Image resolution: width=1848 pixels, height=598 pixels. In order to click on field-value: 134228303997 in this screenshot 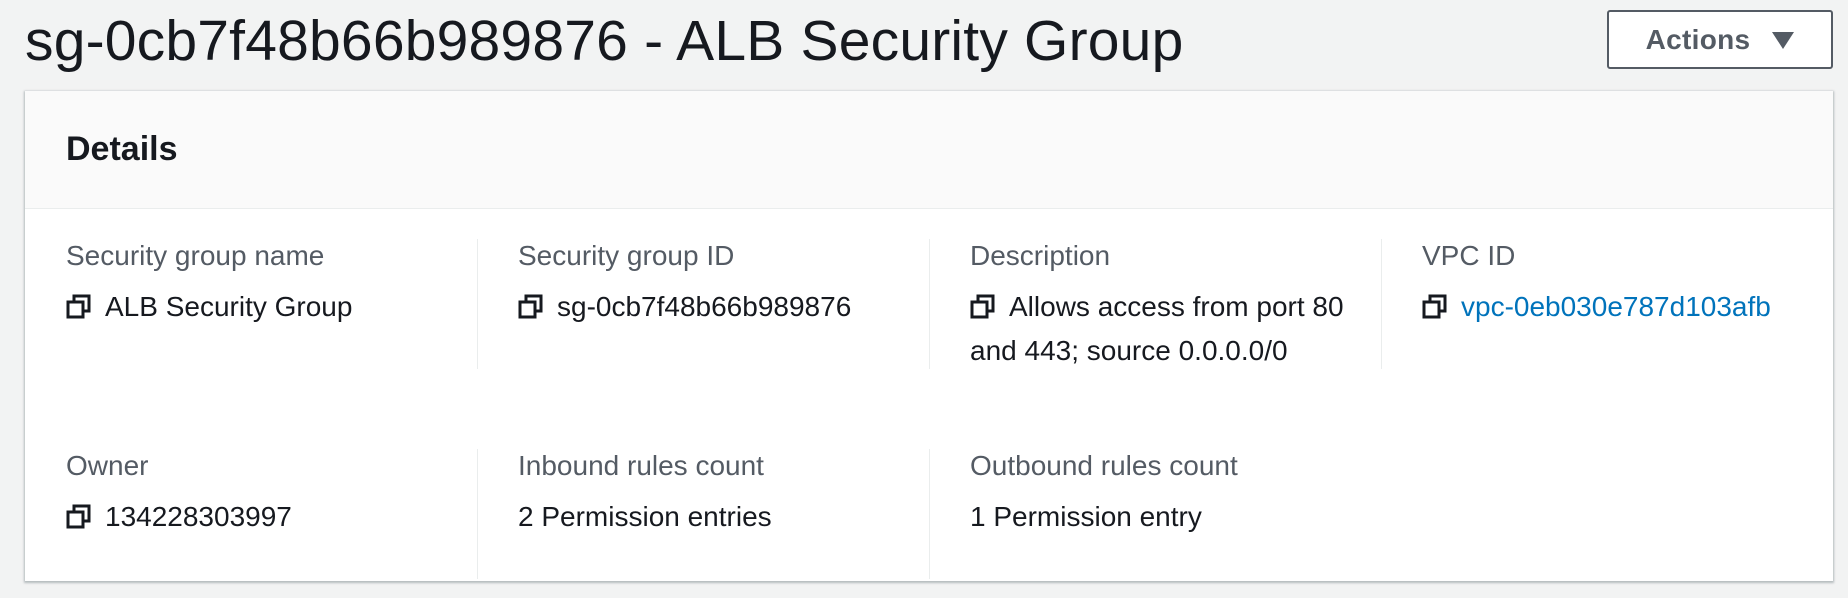, I will do `click(261, 519)`.